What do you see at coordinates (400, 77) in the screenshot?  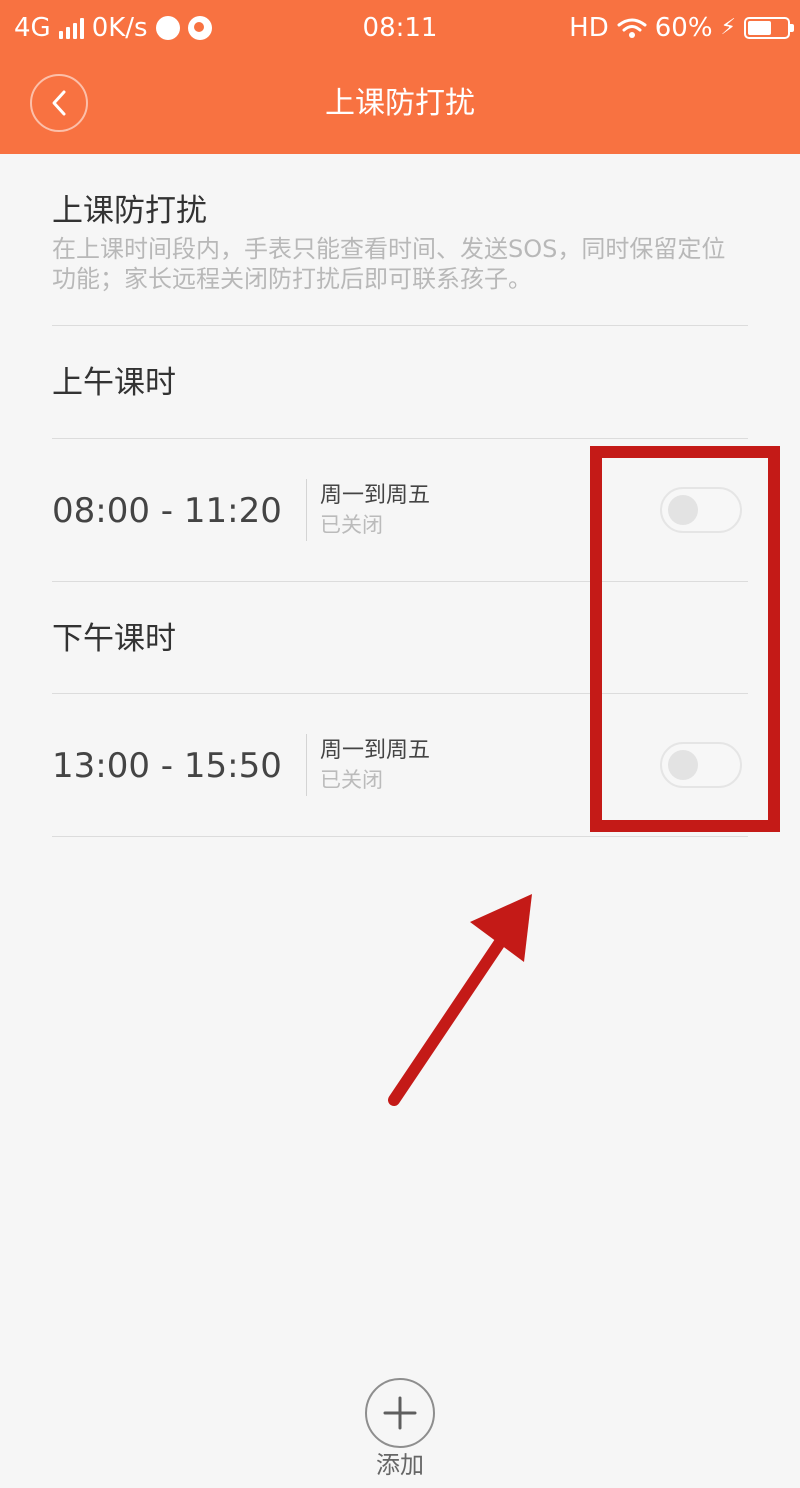 I see `header-bar: 4G 0K/s 08:11 HD 60% ⚡ 上课防打扰` at bounding box center [400, 77].